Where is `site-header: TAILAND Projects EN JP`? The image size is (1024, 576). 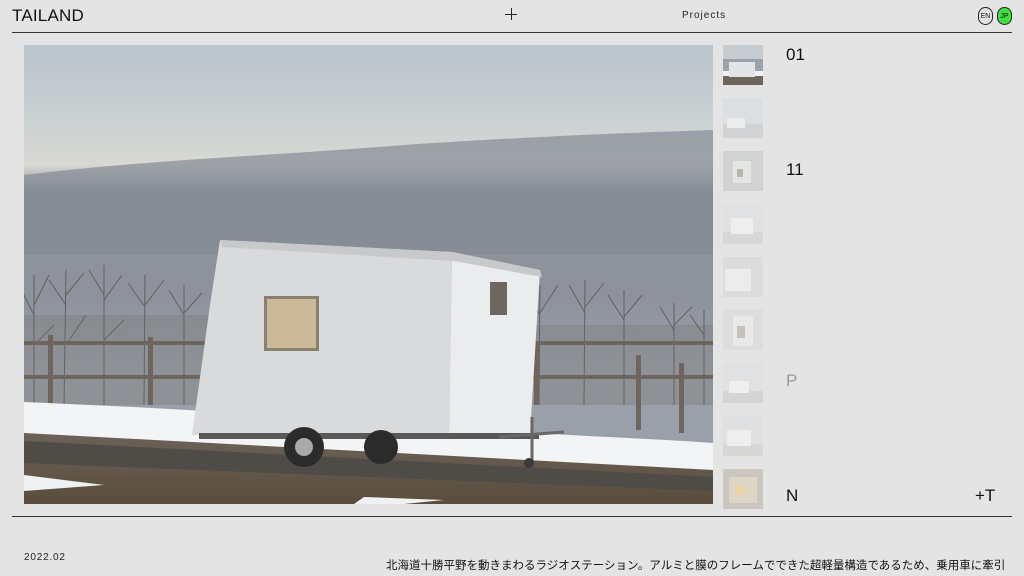
site-header: TAILAND Projects EN JP is located at coordinates (512, 16).